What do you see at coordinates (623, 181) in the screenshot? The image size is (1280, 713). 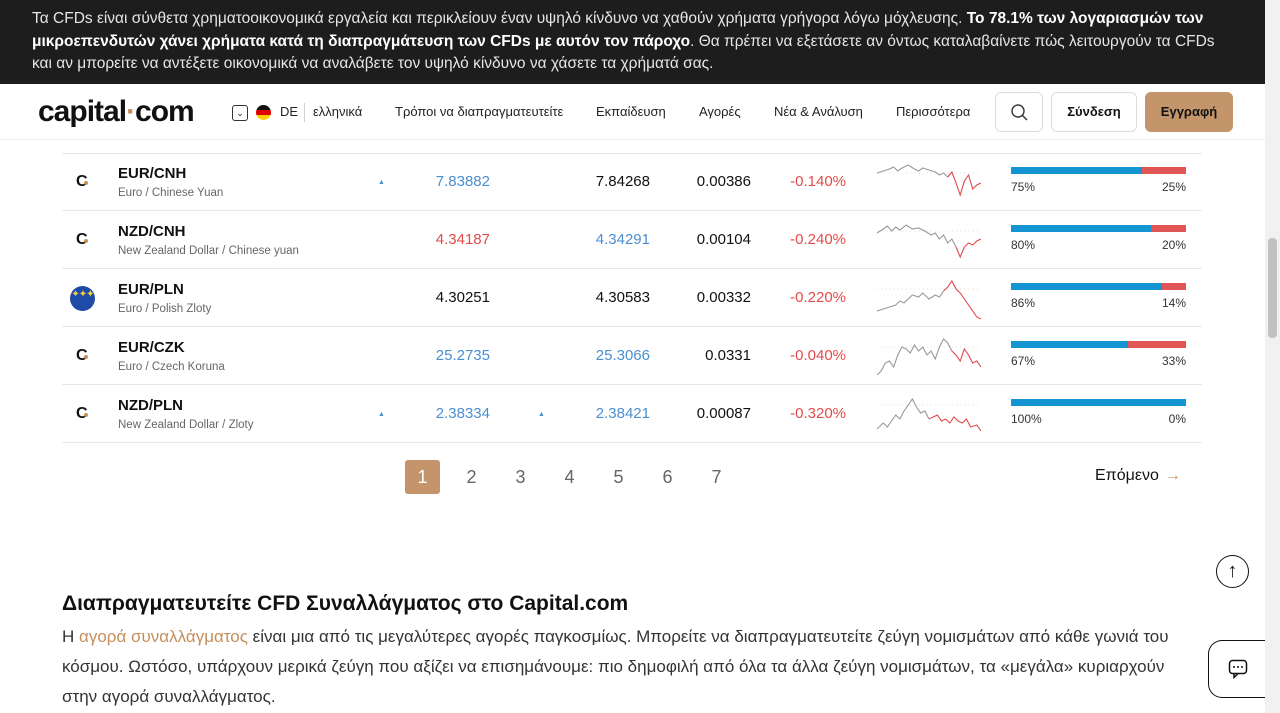 I see `buy-price: 7.84268` at bounding box center [623, 181].